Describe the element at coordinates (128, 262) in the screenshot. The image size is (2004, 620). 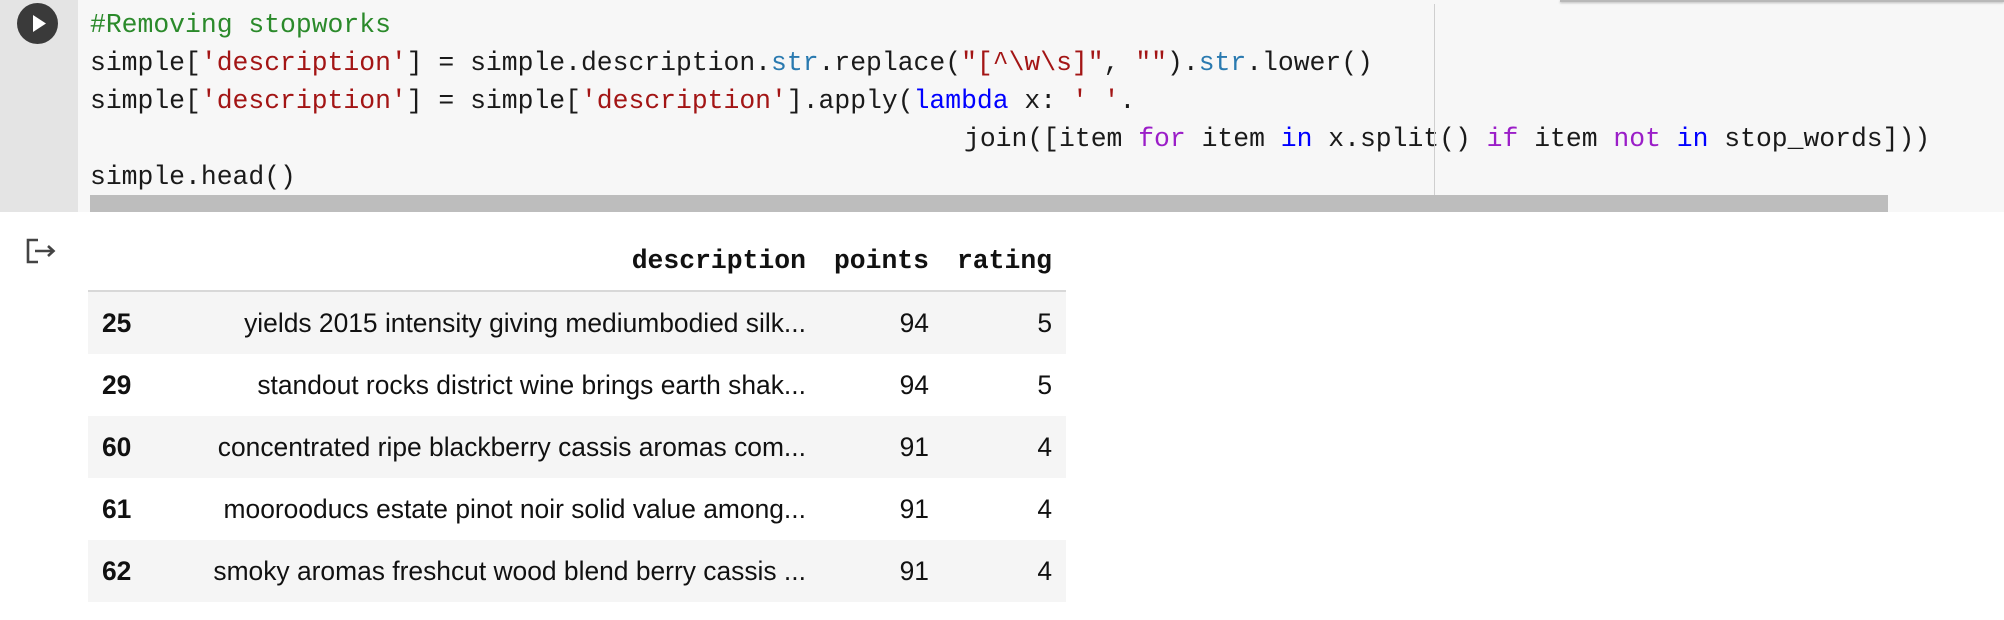
I see `index-header` at that location.